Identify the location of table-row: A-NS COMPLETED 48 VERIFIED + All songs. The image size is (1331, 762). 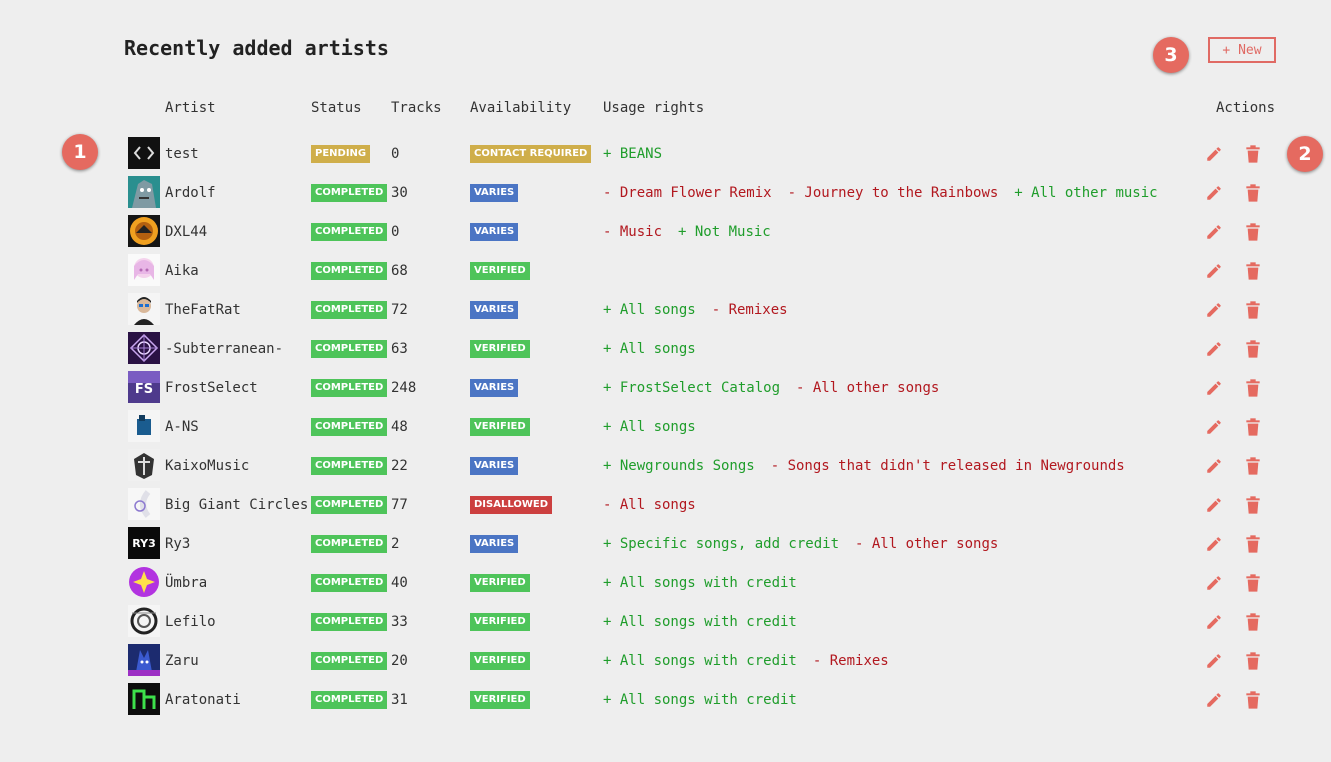
(665, 429).